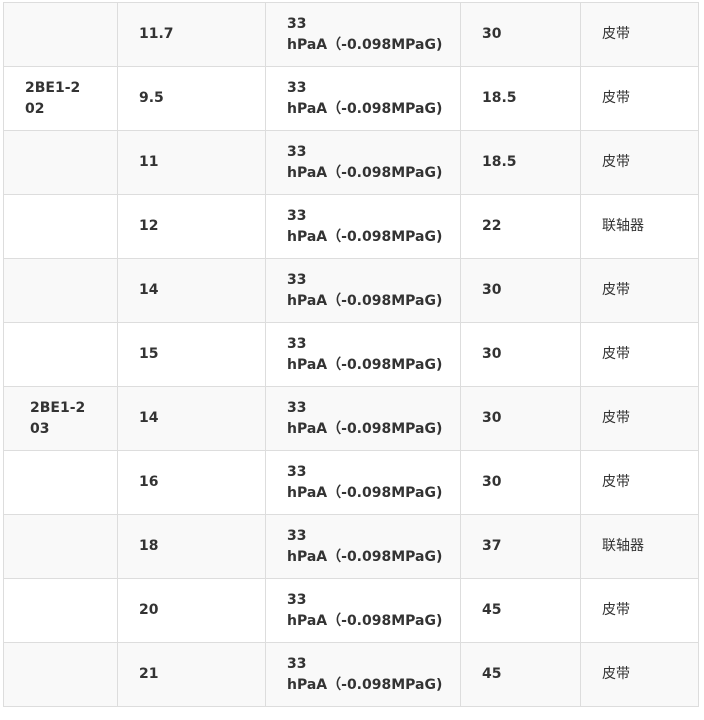  I want to click on flow-cell: 20, so click(191, 610).